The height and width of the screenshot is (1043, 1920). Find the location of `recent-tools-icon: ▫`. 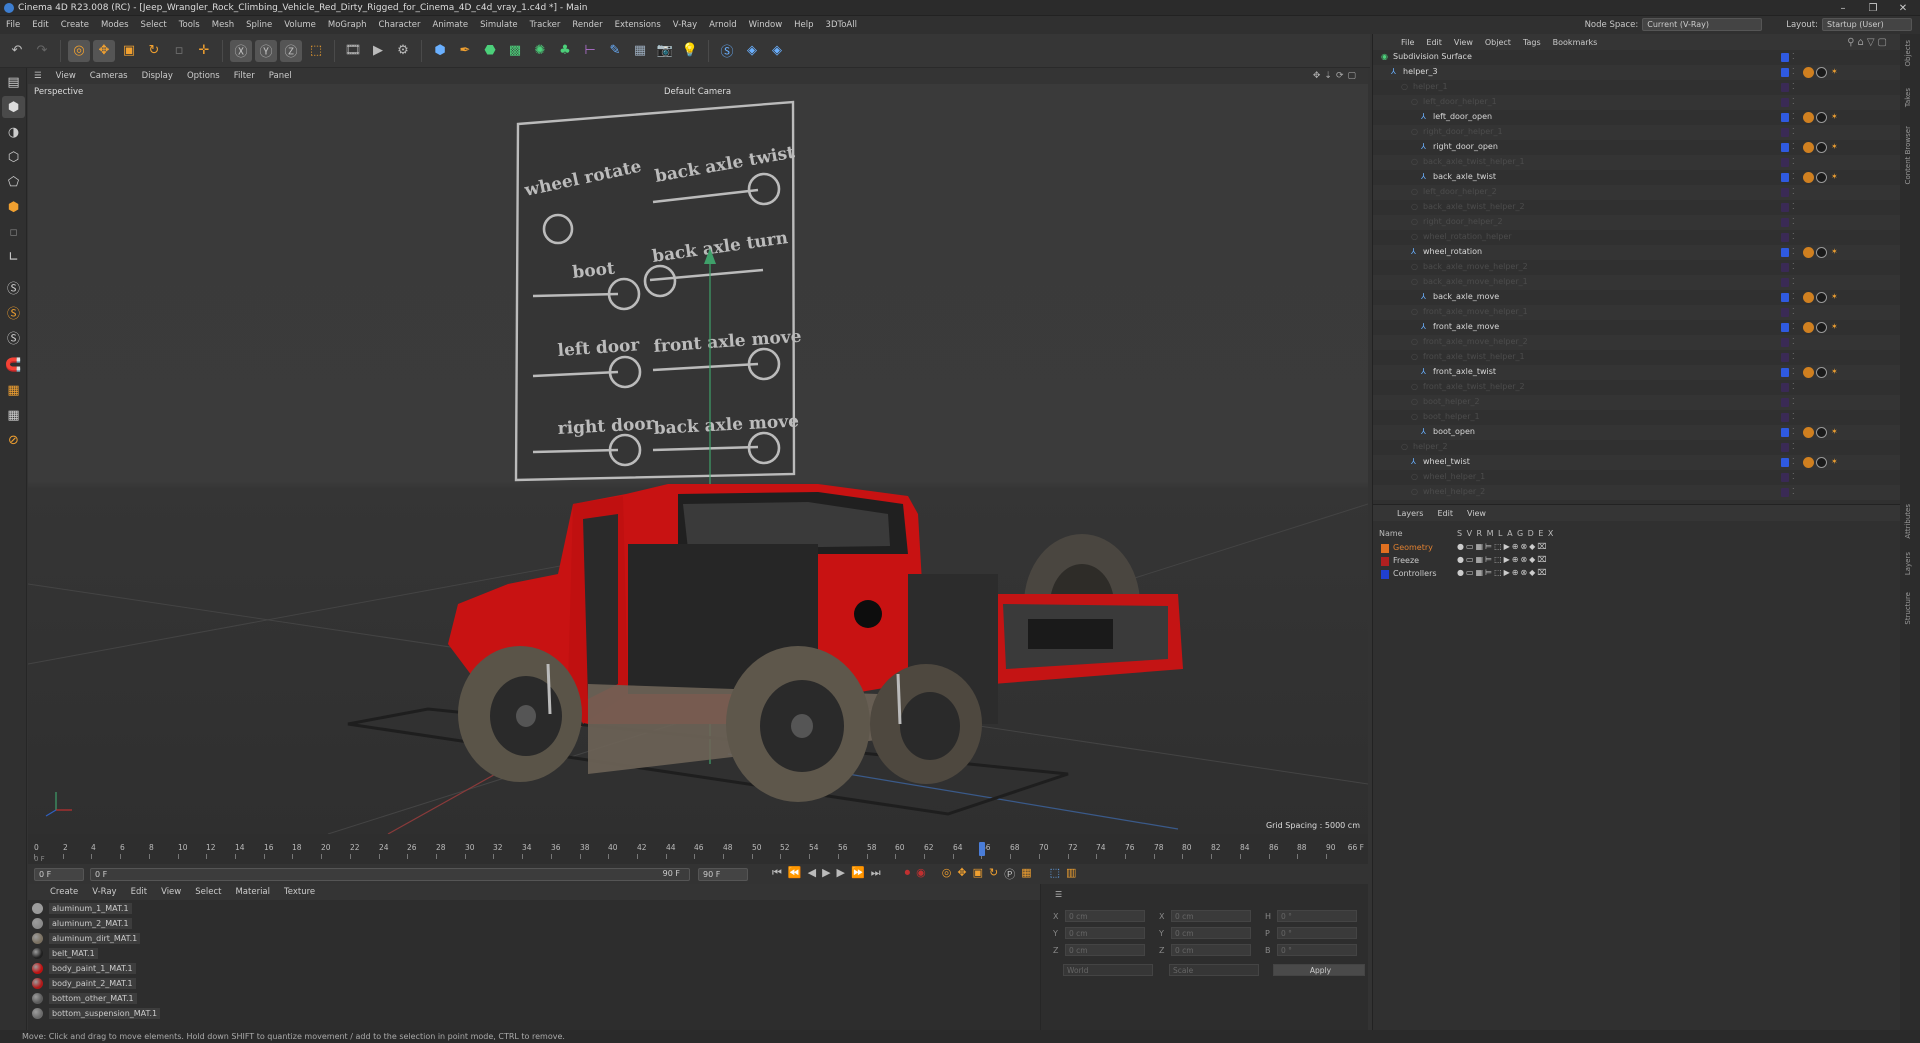

recent-tools-icon: ▫ is located at coordinates (179, 51).